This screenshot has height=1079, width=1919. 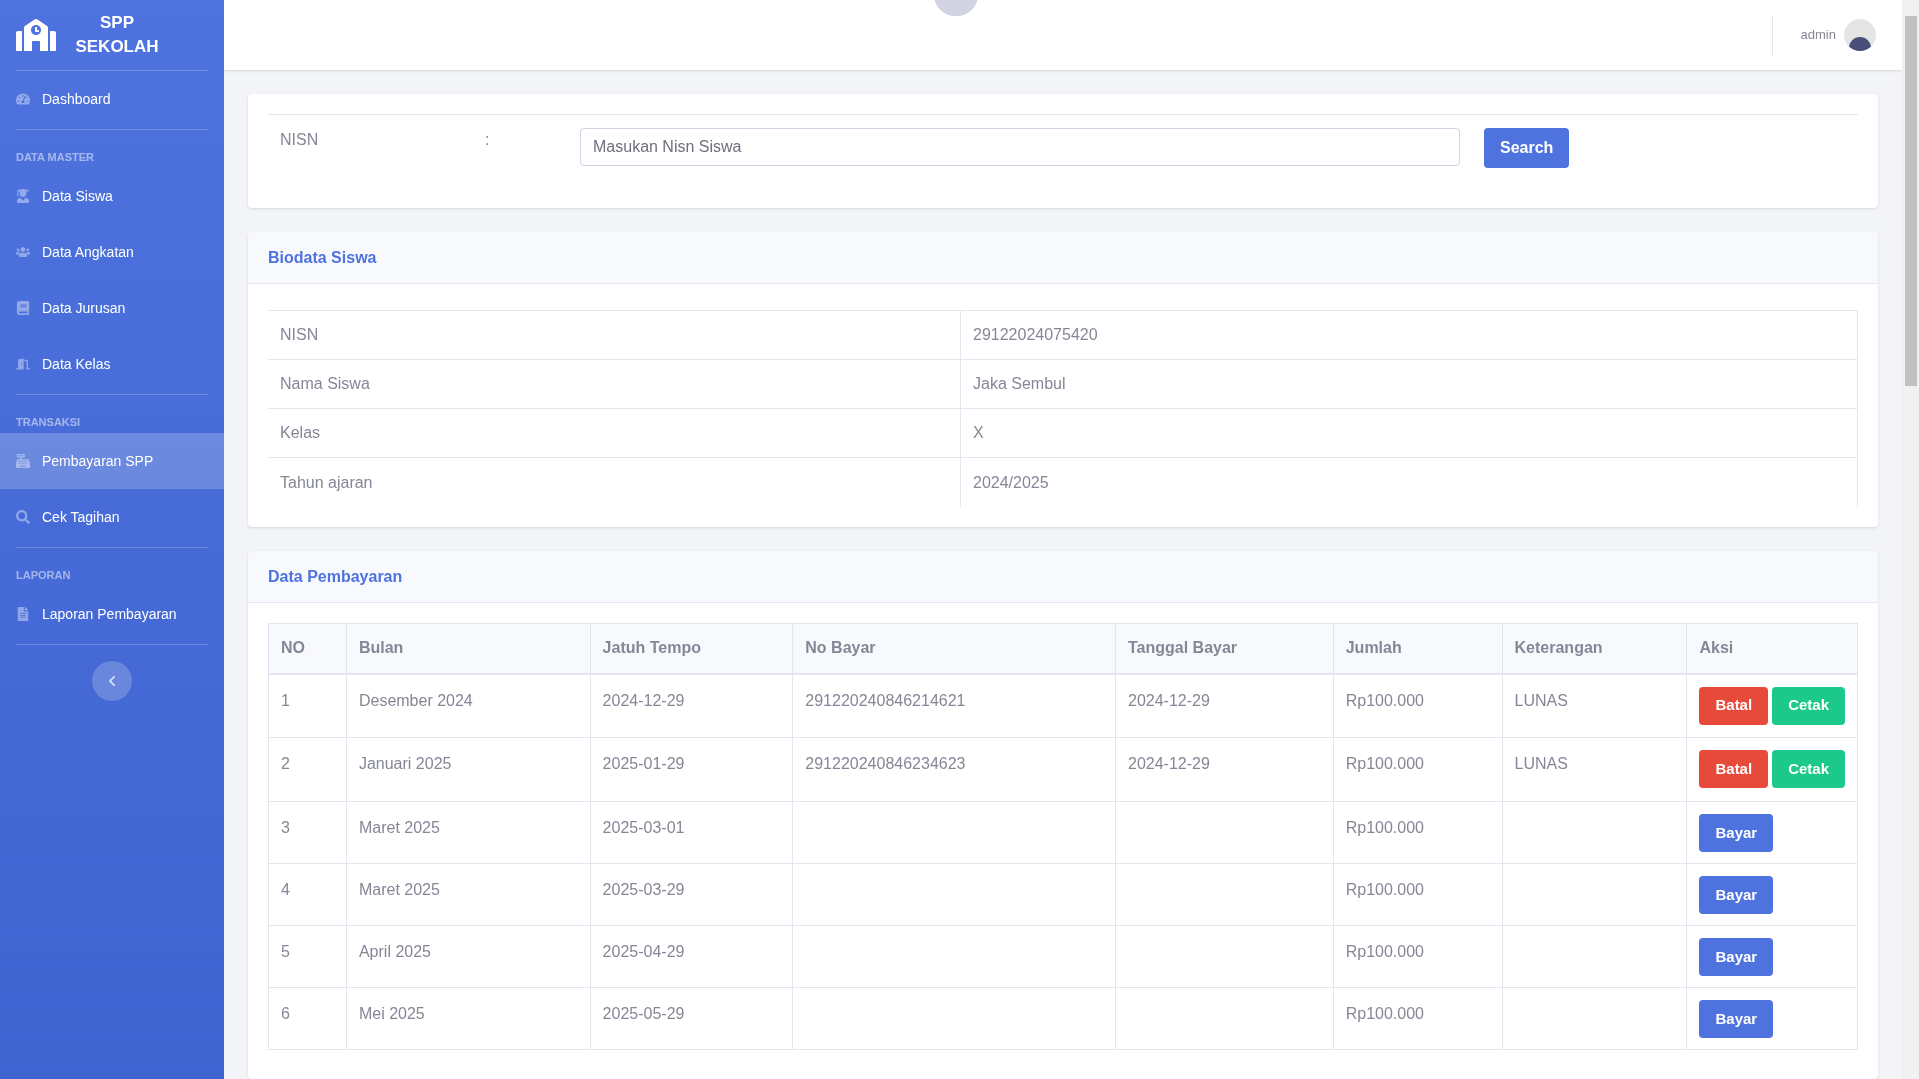 What do you see at coordinates (468, 1018) in the screenshot?
I see `table-cell: Mei 2025` at bounding box center [468, 1018].